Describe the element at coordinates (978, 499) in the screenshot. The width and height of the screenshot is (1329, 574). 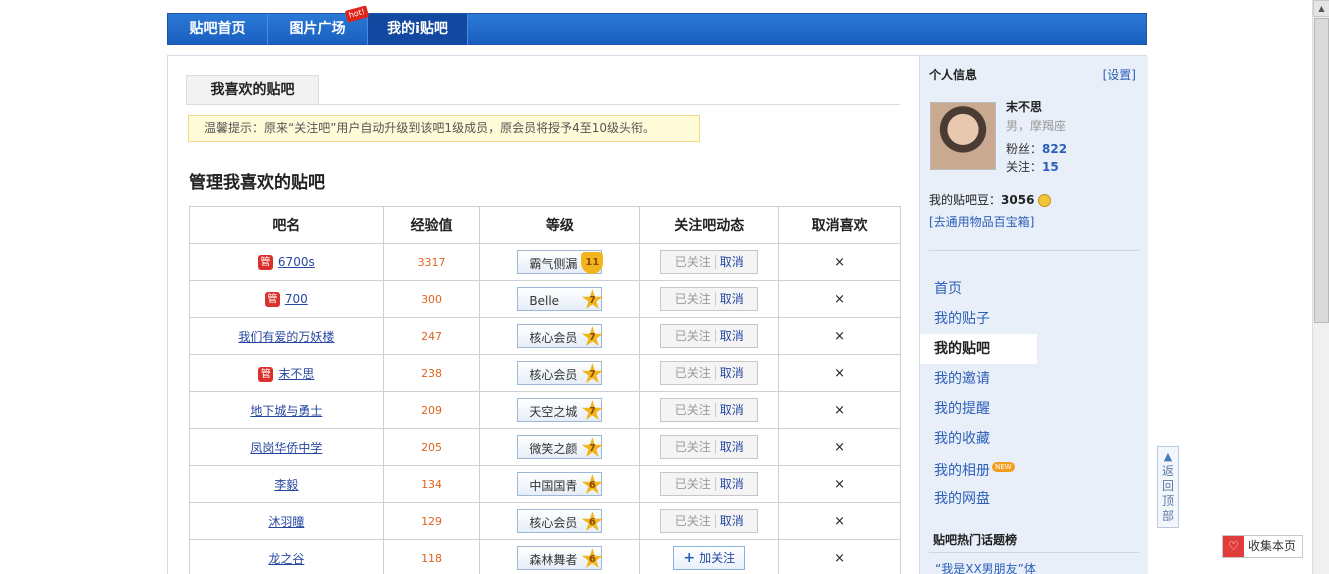
I see `sidebar-item-my-disk: 我的网盘` at that location.